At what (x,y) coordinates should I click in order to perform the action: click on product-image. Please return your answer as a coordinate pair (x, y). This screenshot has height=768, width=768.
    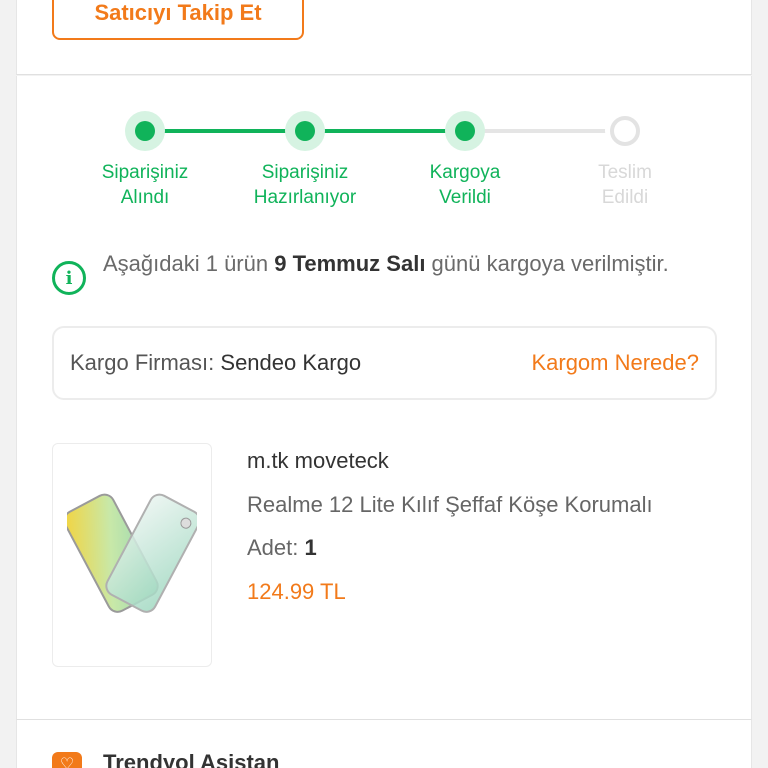
    Looking at the image, I should click on (132, 555).